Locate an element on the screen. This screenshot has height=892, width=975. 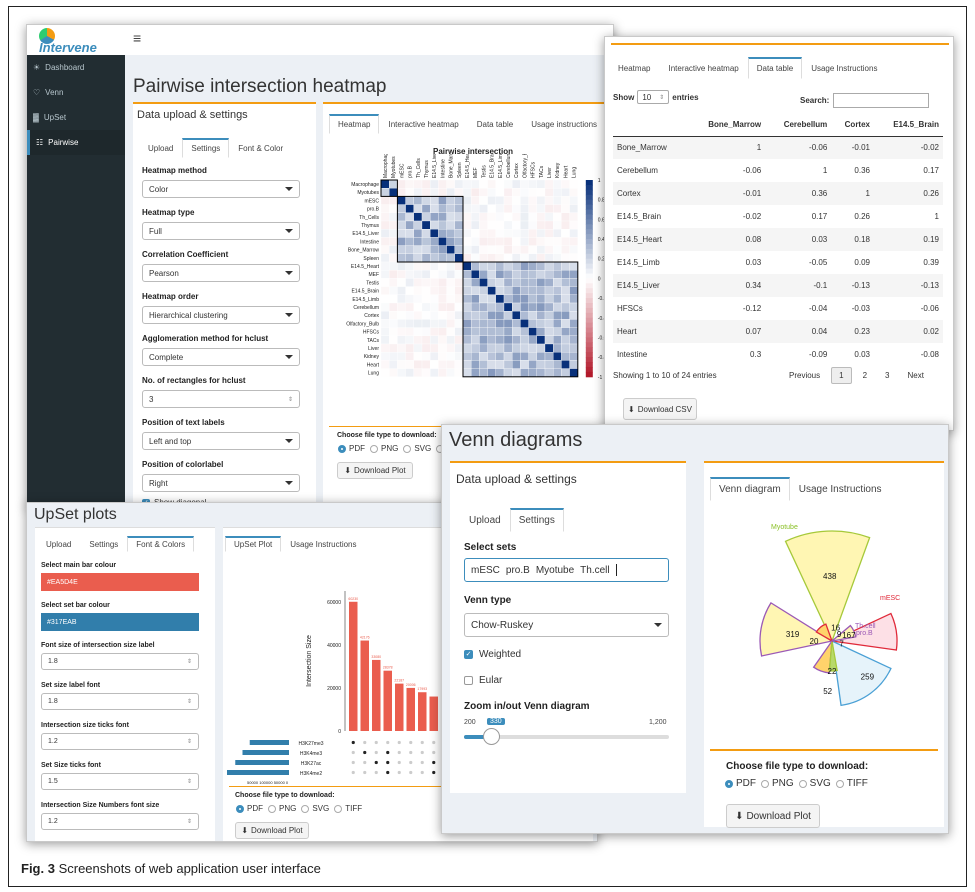
set-tag: mESC is located at coordinates (485, 570).